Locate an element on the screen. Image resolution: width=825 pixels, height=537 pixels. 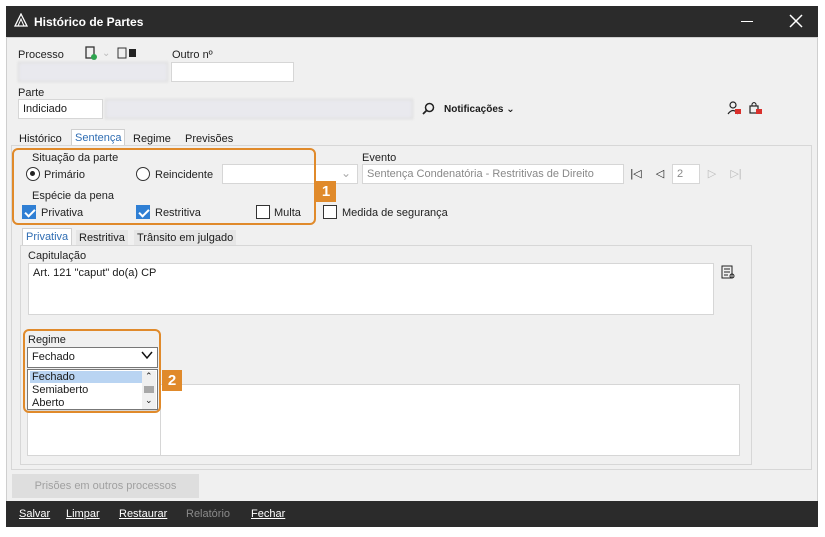
prisoes-outros-processos-button: Prisões em outros processos is located at coordinates (105, 486).